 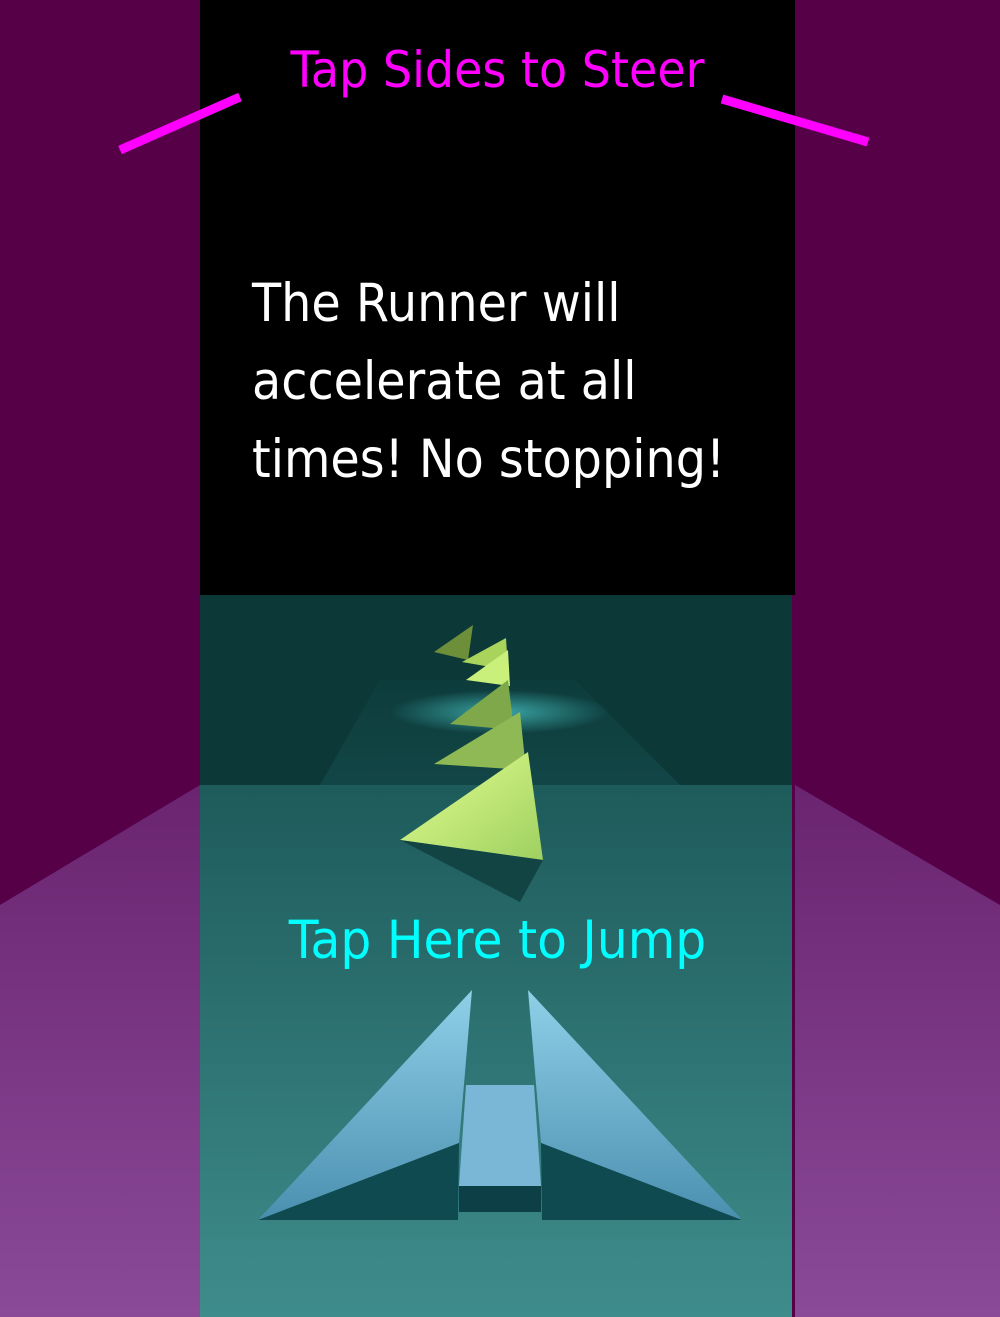 I want to click on ramp-center-top, so click(x=500, y=1135).